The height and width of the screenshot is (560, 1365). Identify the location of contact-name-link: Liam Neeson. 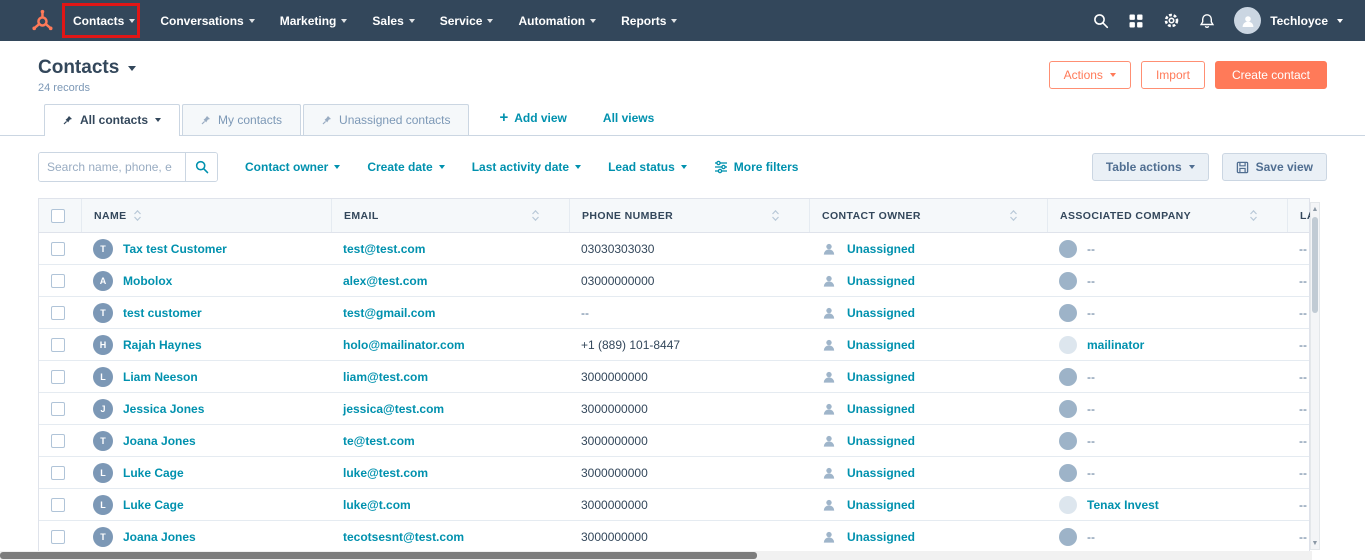
(160, 377).